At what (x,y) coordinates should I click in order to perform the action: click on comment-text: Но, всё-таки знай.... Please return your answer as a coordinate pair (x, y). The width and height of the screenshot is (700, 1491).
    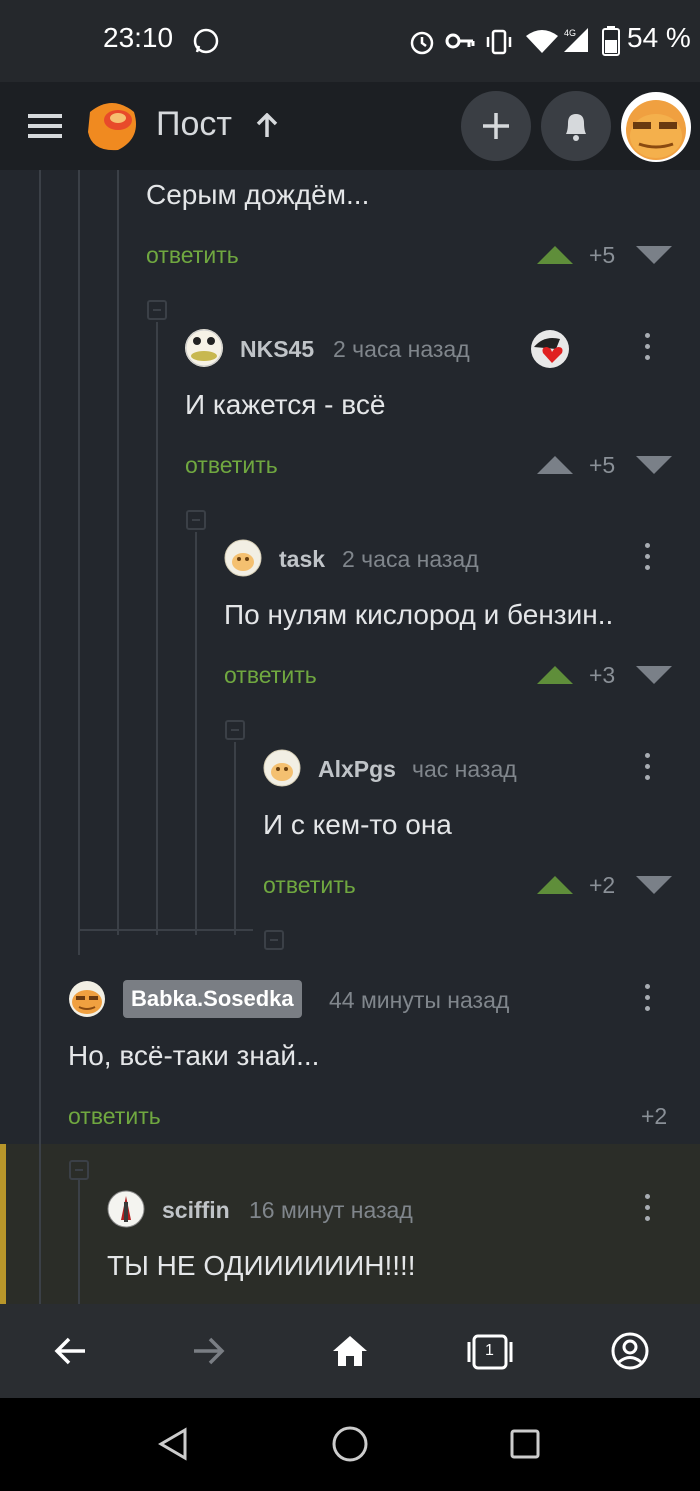
    Looking at the image, I should click on (194, 1055).